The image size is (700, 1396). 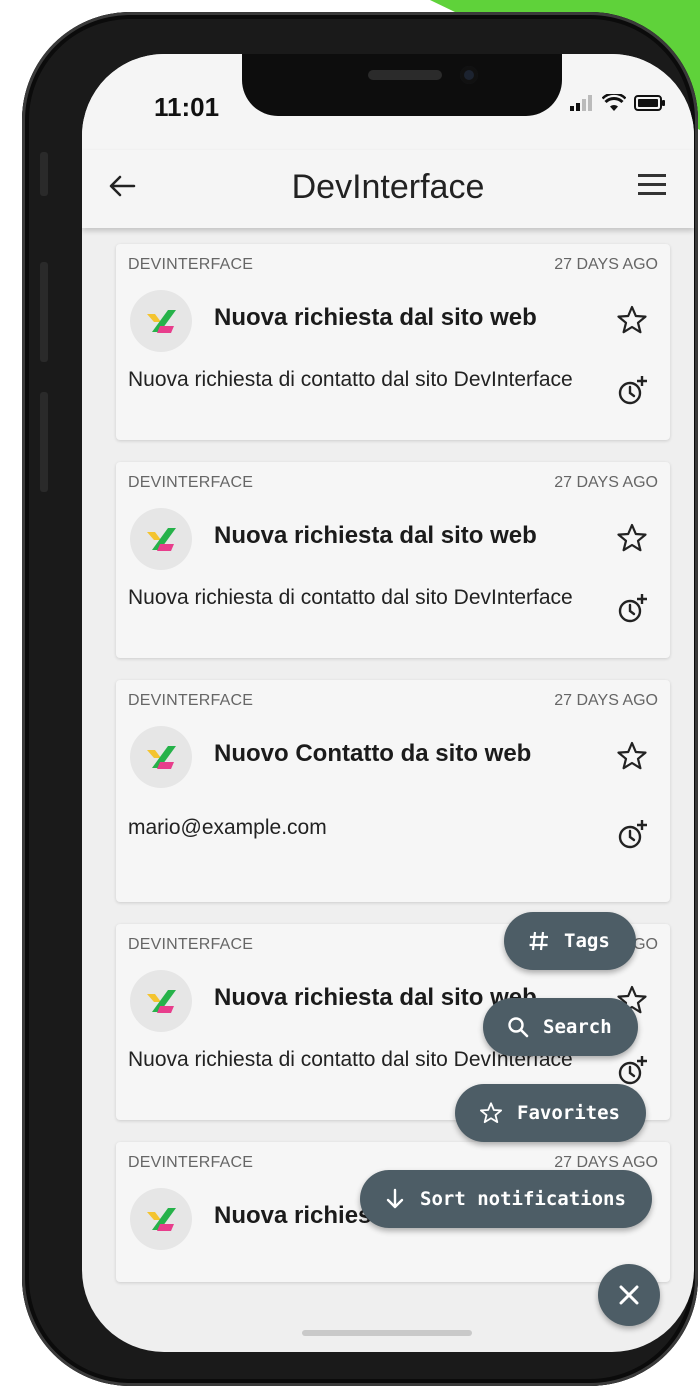 What do you see at coordinates (44, 174) in the screenshot?
I see `mute-switch` at bounding box center [44, 174].